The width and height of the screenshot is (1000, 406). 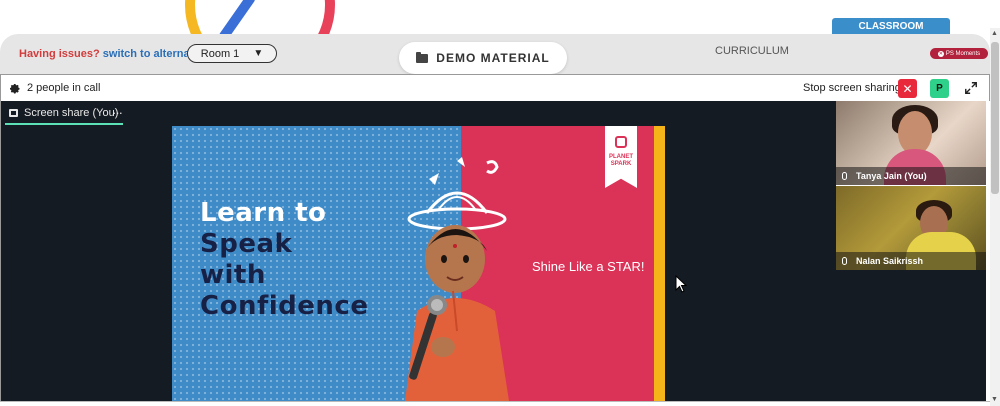 What do you see at coordinates (284, 306) in the screenshot?
I see `headline-line-4: Confidence` at bounding box center [284, 306].